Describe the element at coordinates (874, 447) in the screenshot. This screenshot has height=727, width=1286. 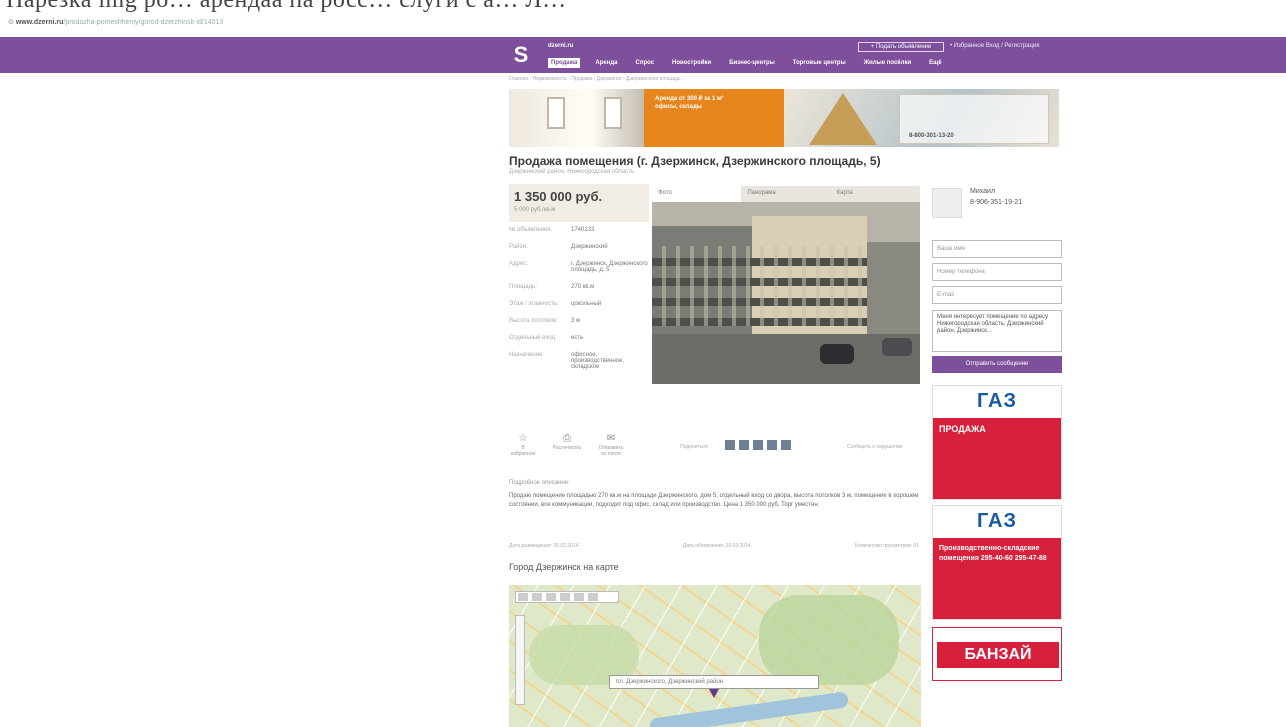
I see `report-link: Сообщить о нарушении` at that location.